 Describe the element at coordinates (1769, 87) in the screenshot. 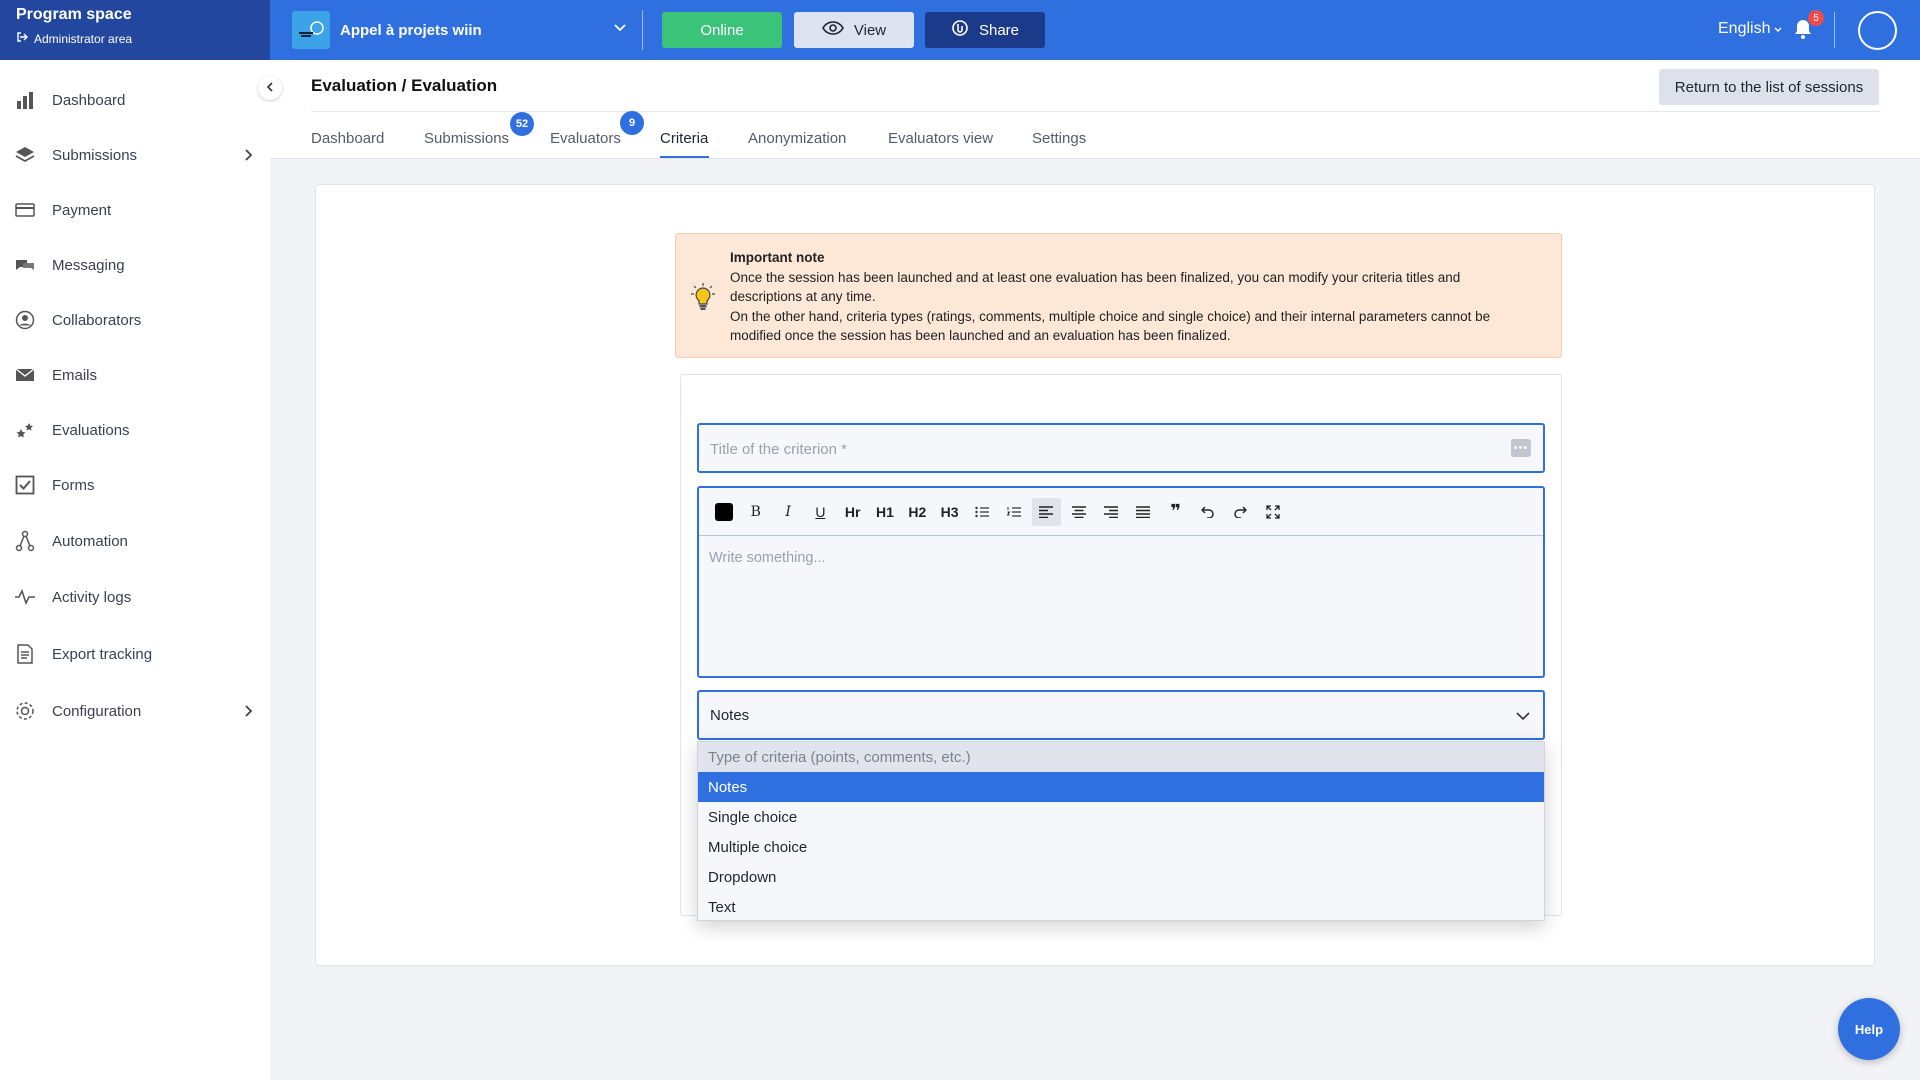

I see `return-to-sessions-button: Return to the list of sessions` at that location.